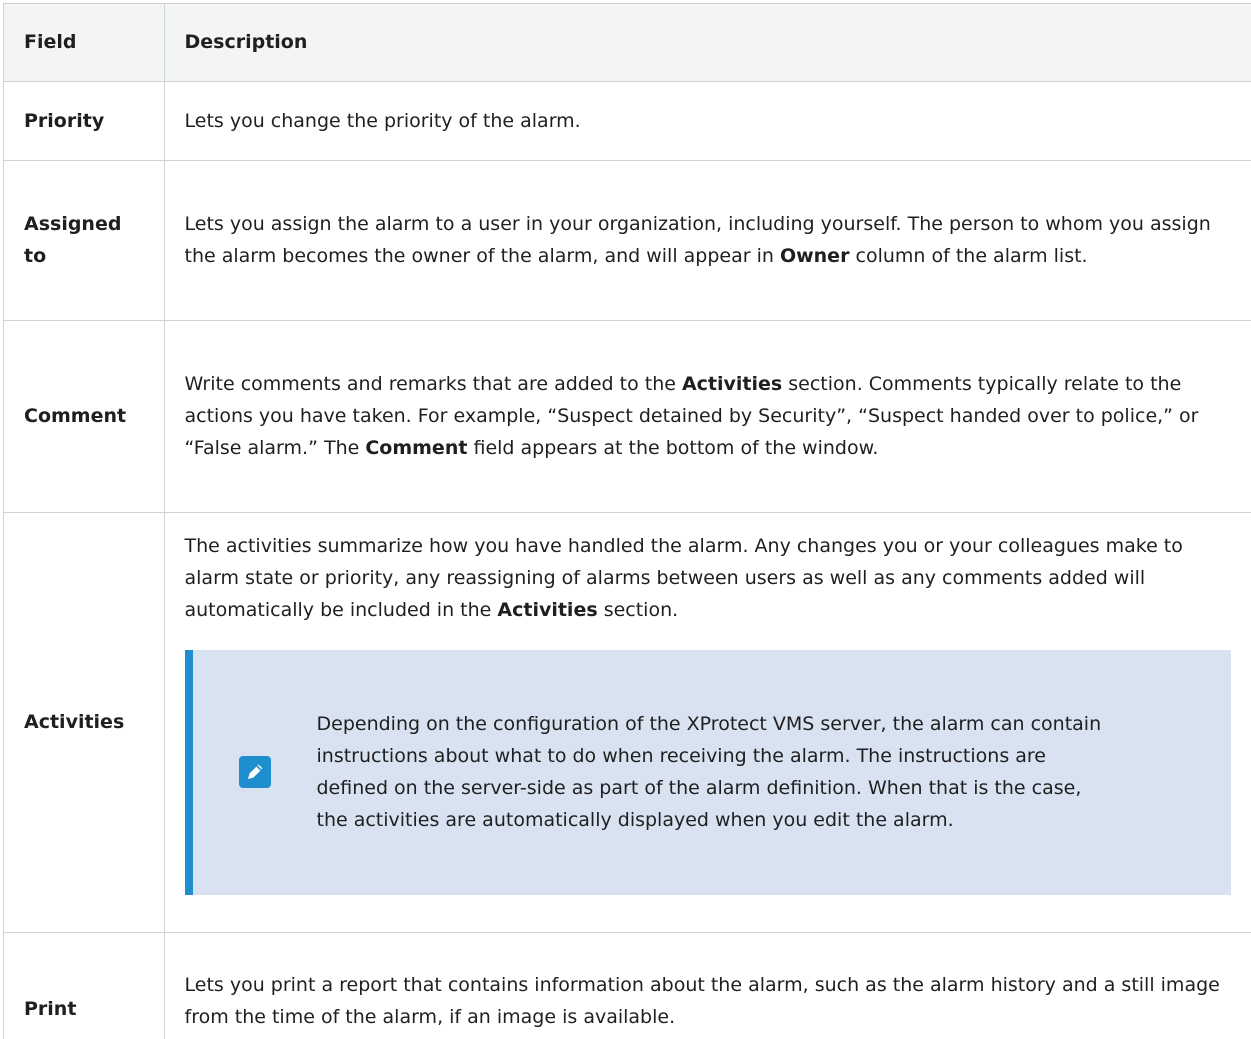 The image size is (1251, 1039). I want to click on bold-term-comment: Comment, so click(416, 448).